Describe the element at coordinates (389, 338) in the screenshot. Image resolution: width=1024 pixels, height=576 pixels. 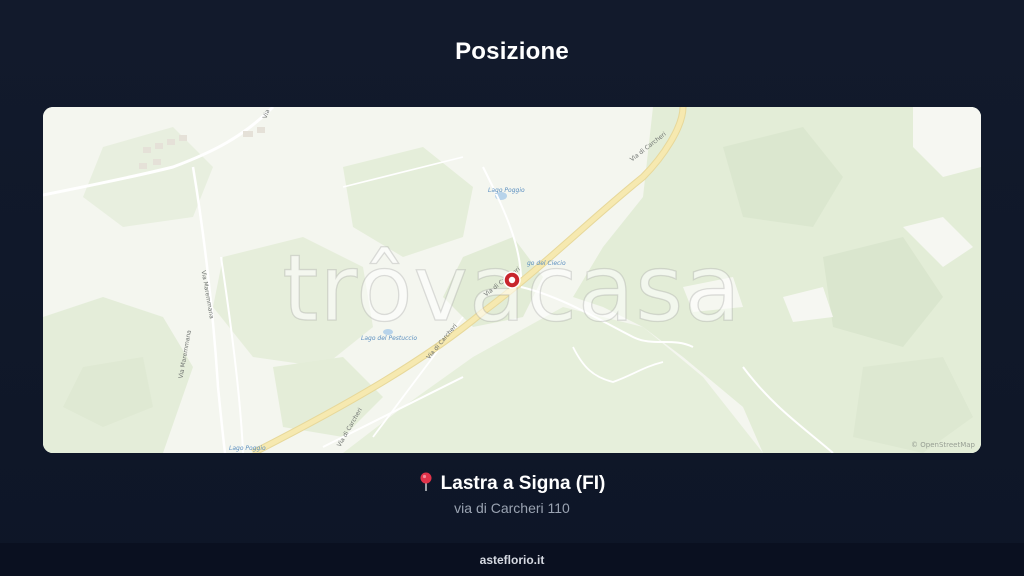
I see `lake-label: Lago del Pestuccio` at that location.